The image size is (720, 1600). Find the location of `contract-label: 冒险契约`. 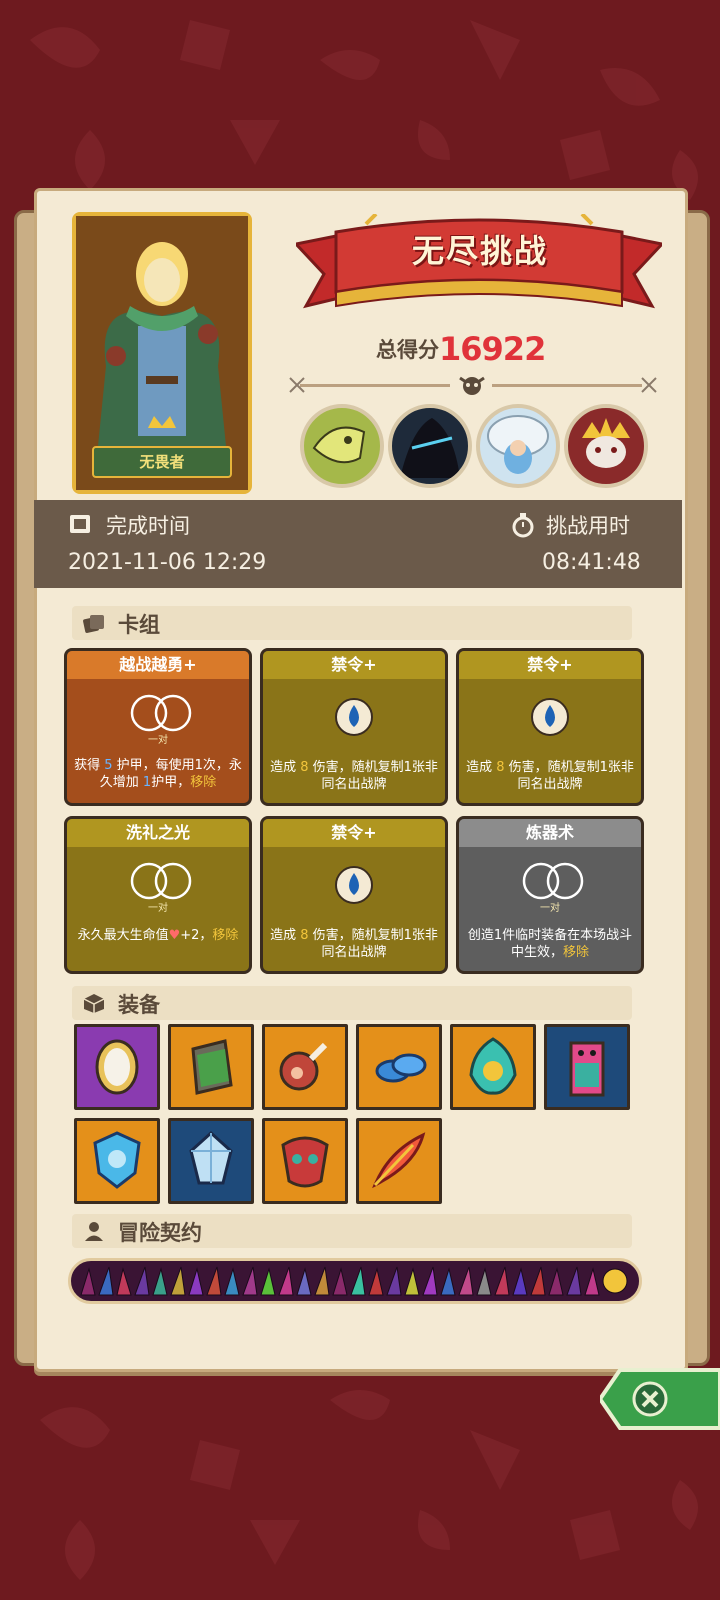

contract-label: 冒险契约 is located at coordinates (160, 1233).